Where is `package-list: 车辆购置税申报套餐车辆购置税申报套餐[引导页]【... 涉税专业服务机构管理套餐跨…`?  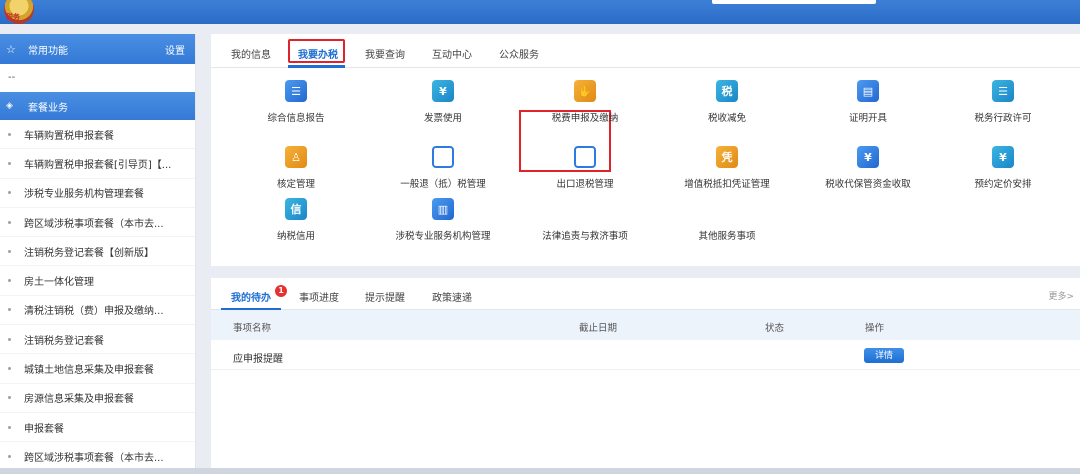 package-list: 车辆购置税申报套餐车辆购置税申报套餐[引导页]【... 涉税专业服务机构管理套餐跨… is located at coordinates (97, 296).